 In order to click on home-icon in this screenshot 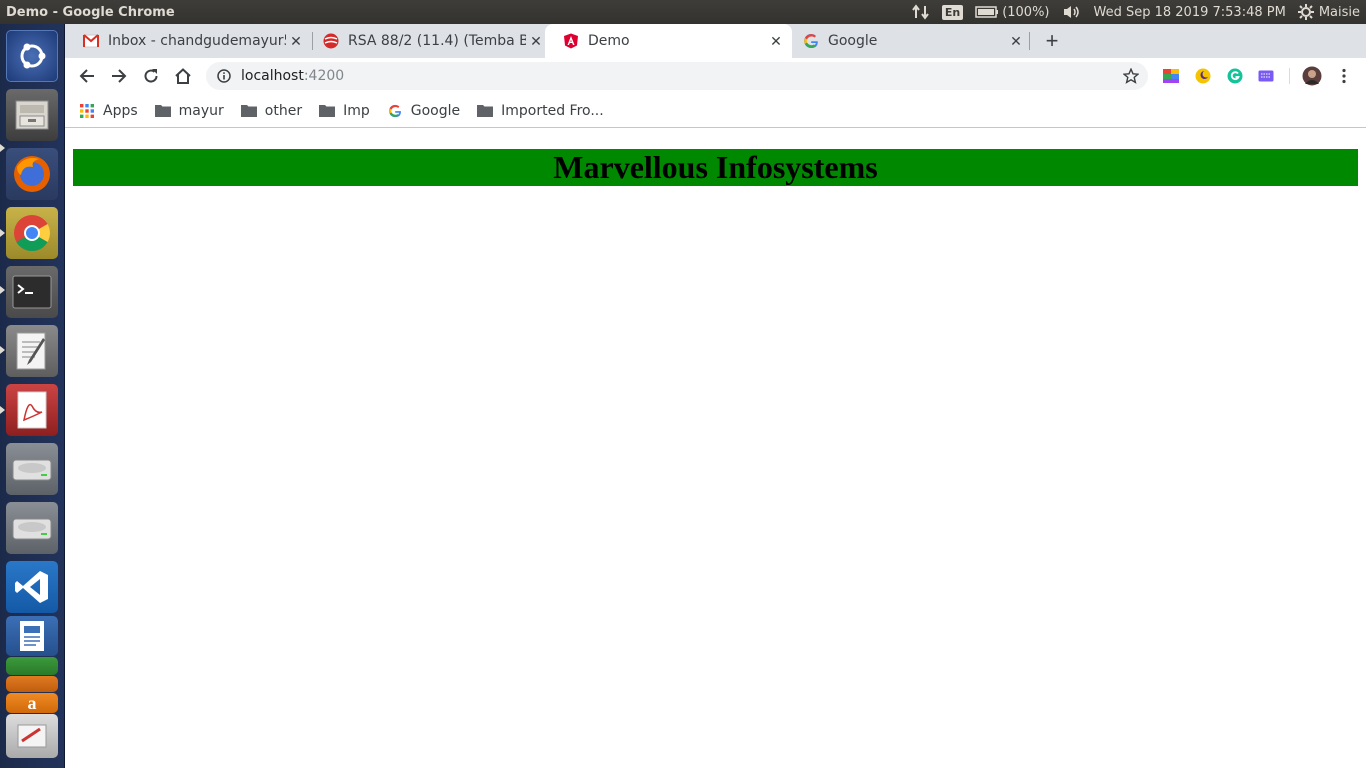, I will do `click(183, 76)`.